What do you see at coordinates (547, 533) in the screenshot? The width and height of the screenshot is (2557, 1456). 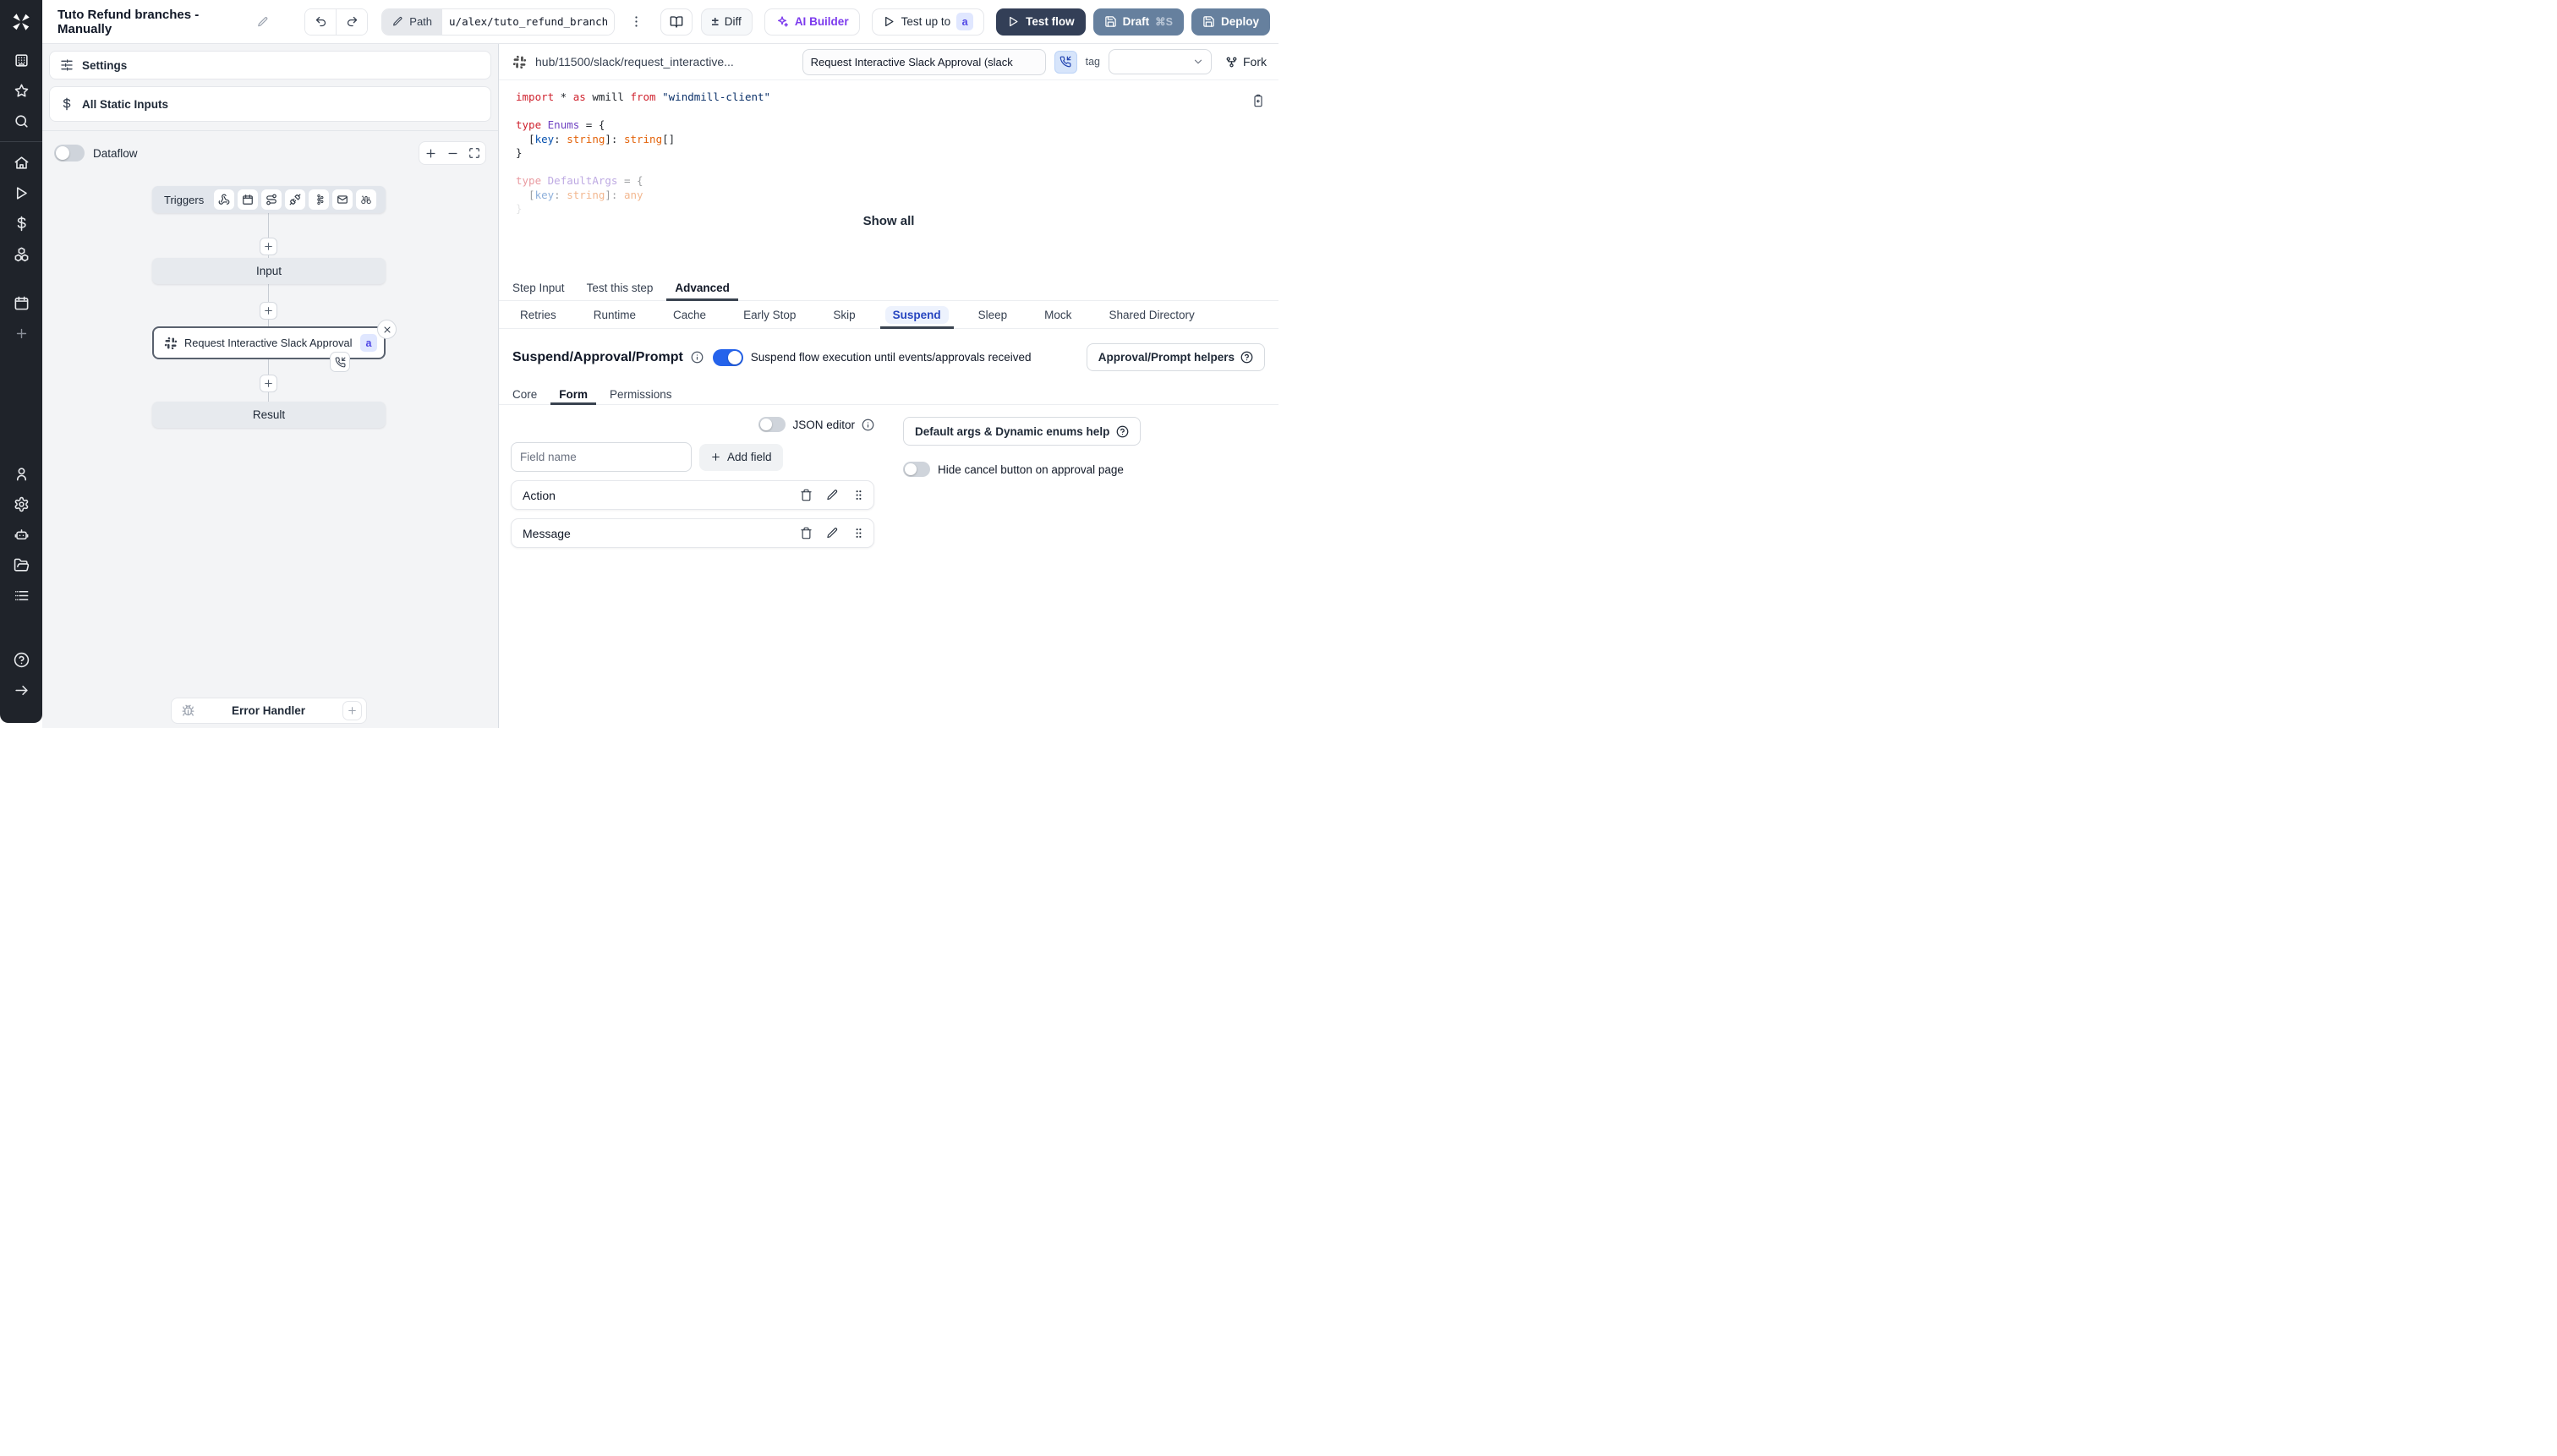 I see `field-label: Message` at bounding box center [547, 533].